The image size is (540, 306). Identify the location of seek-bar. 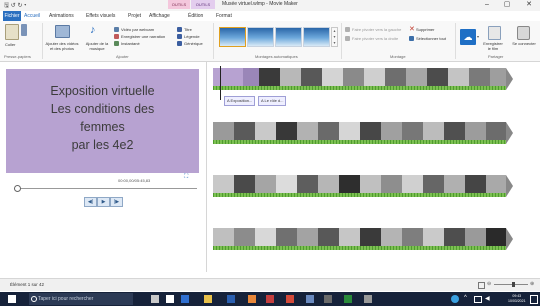
(105, 188).